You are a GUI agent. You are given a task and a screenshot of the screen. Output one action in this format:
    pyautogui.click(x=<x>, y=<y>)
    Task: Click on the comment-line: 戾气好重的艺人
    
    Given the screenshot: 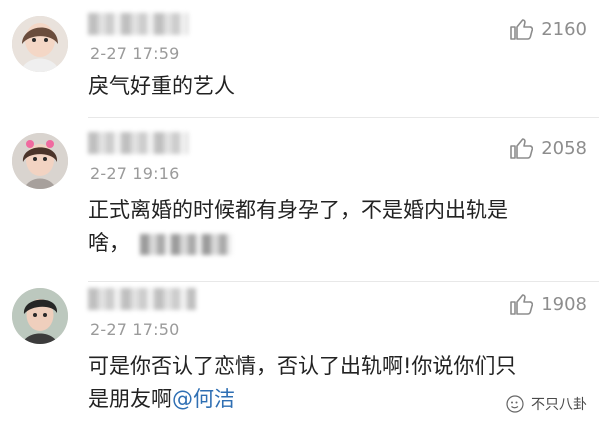 What is the action you would take?
    pyautogui.click(x=161, y=86)
    